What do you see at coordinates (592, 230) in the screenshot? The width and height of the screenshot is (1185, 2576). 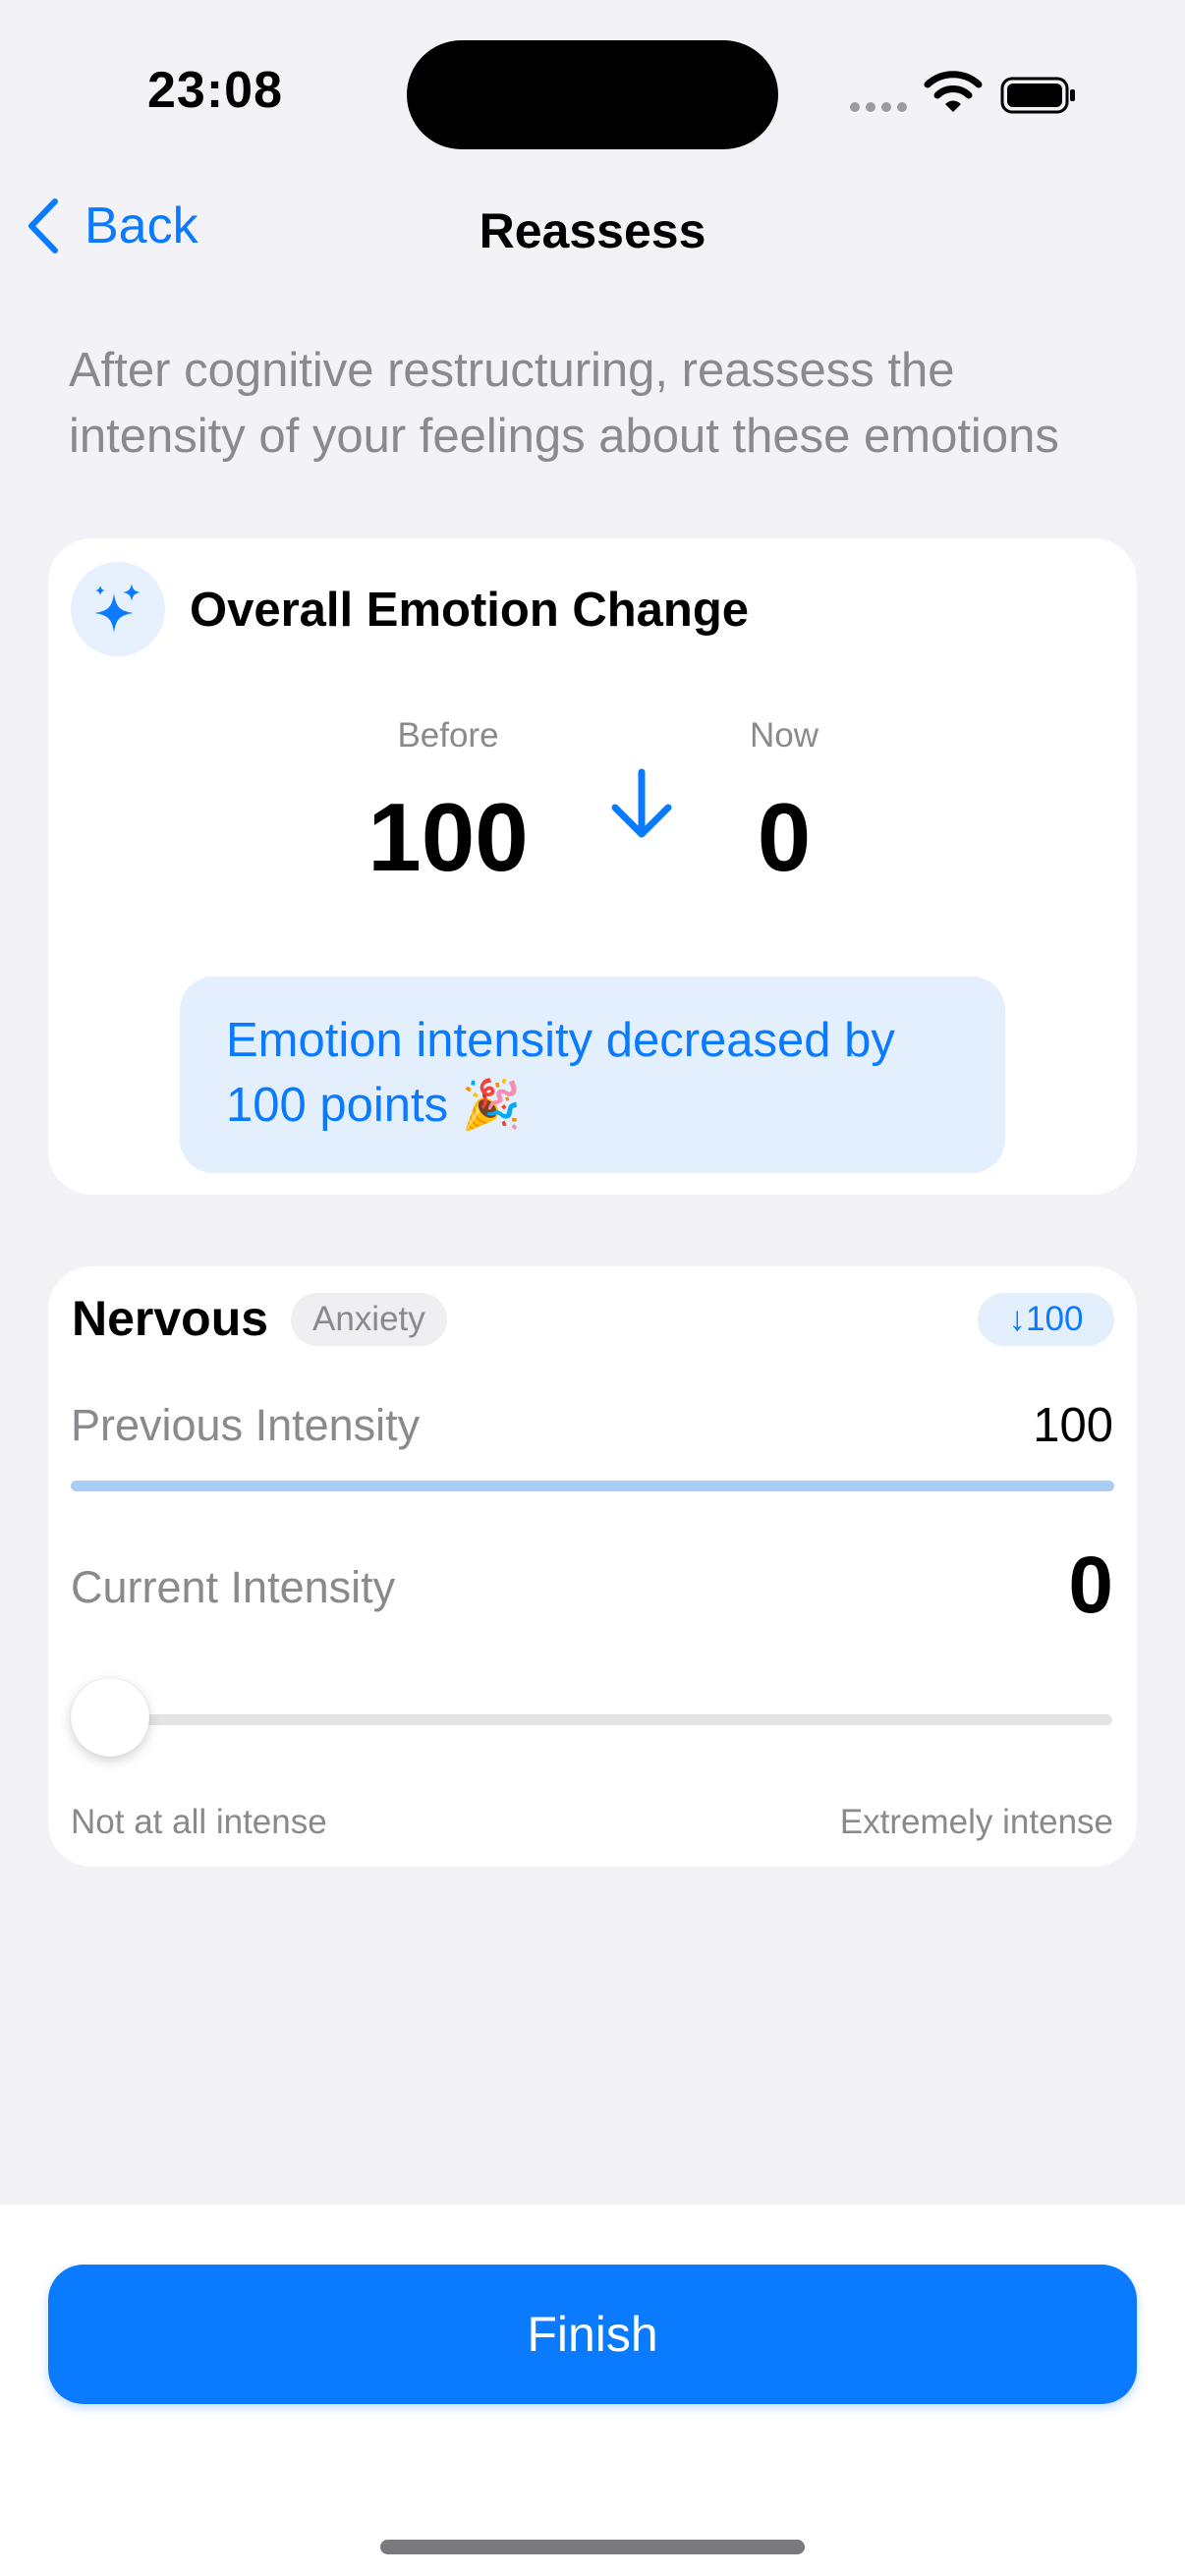 I see `page-title: Reassess` at bounding box center [592, 230].